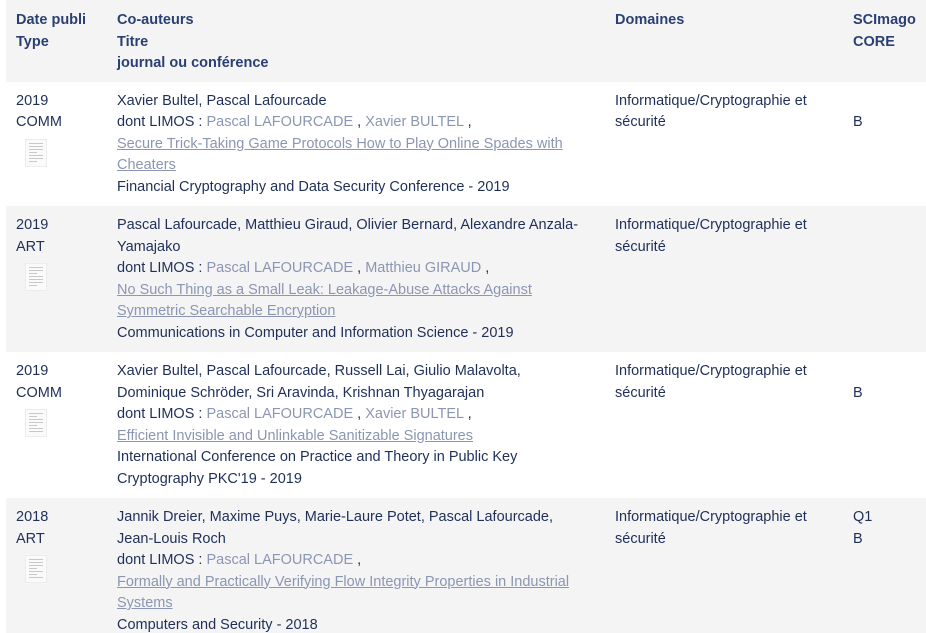 Image resolution: width=926 pixels, height=633 pixels. I want to click on header-date-label: Date publi, so click(51, 20).